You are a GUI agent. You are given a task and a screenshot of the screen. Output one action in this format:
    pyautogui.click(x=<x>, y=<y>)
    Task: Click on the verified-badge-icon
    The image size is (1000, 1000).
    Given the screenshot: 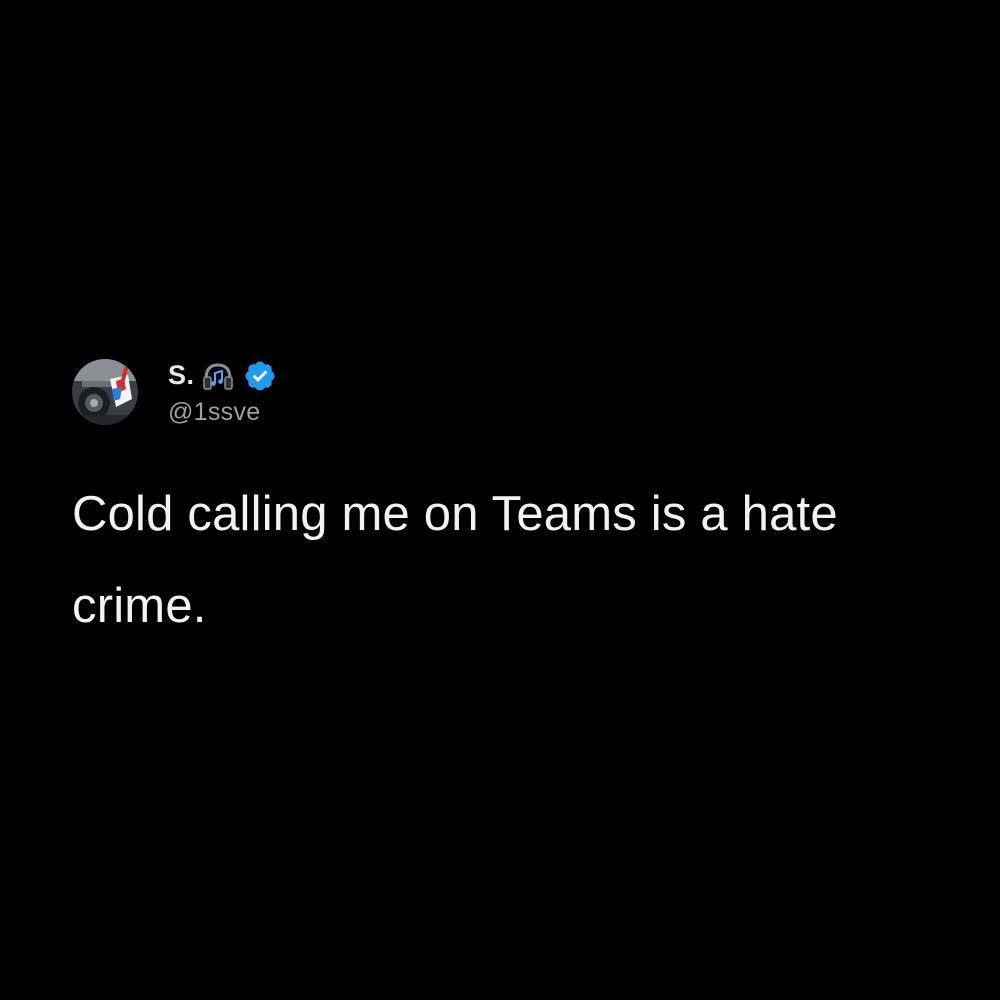 What is the action you would take?
    pyautogui.click(x=260, y=376)
    